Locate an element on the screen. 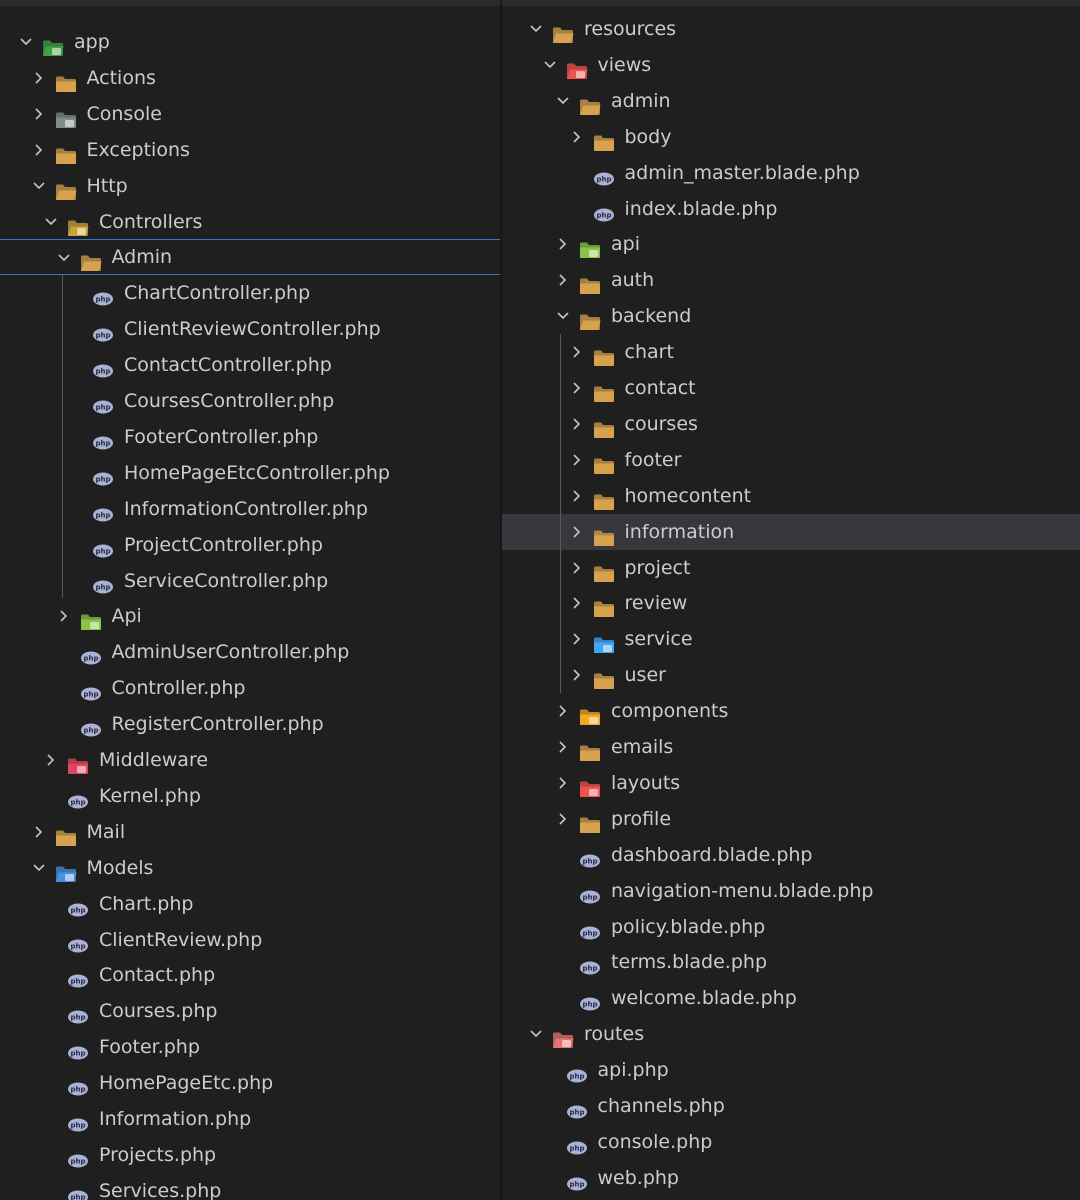 The width and height of the screenshot is (1080, 1200). tree-folder-row: service is located at coordinates (791, 639).